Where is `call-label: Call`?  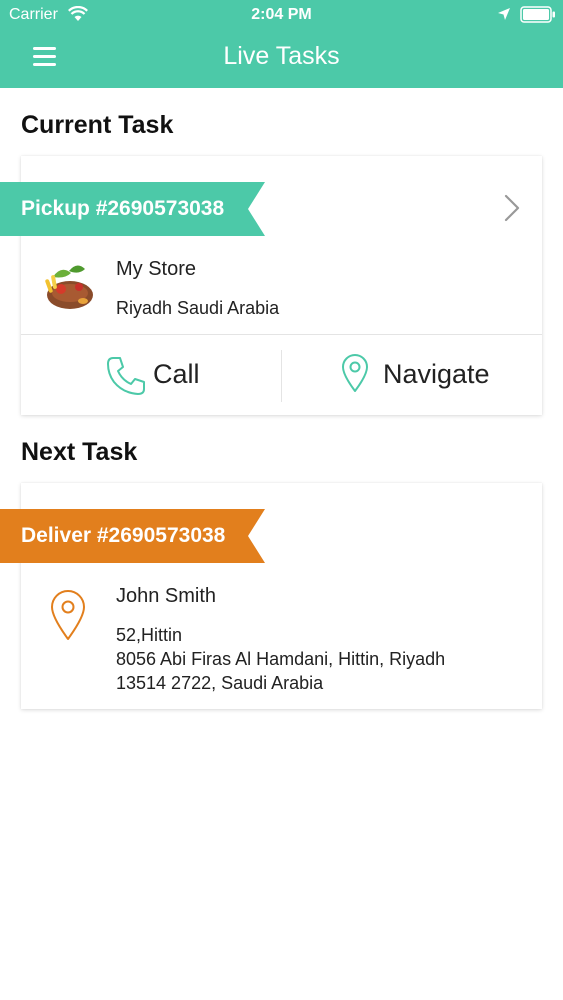
call-label: Call is located at coordinates (176, 374).